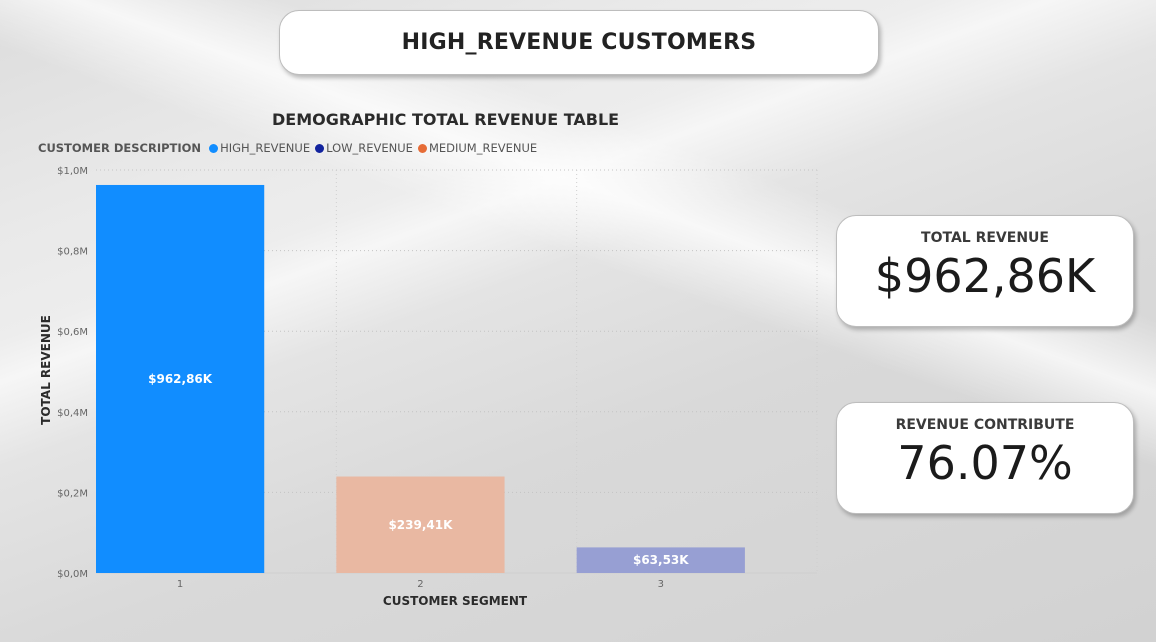 This screenshot has width=1156, height=642. I want to click on y-tick-label: $1,0M, so click(72, 171).